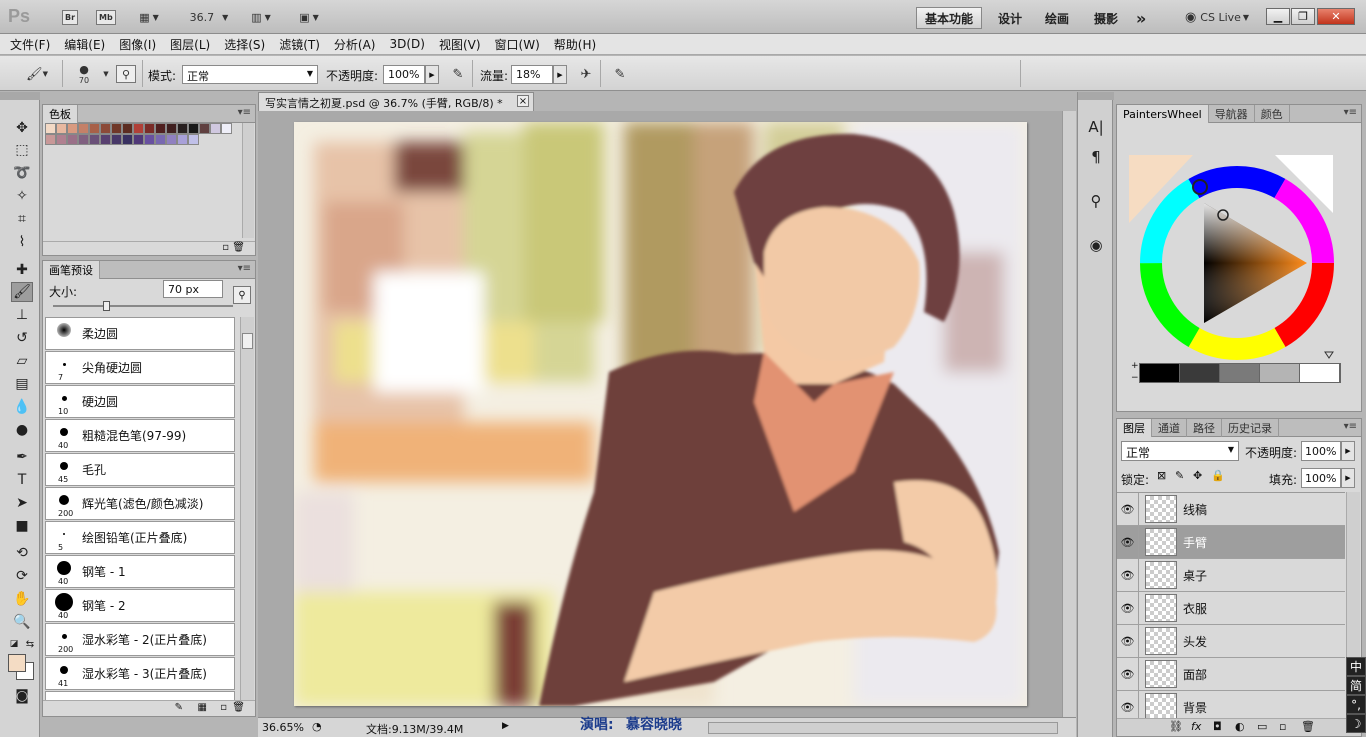  I want to click on pen-tool-icon: ✒, so click(22, 457).